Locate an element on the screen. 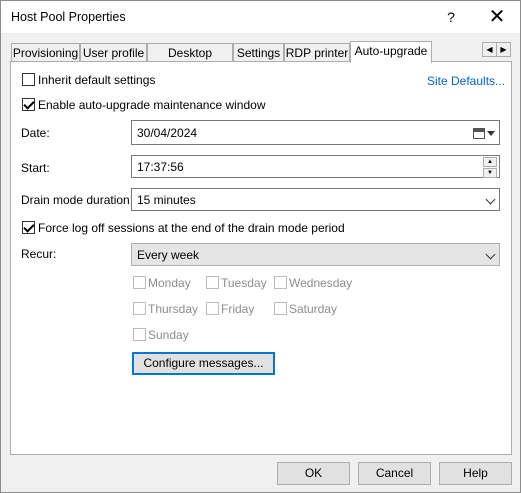  time-spinner: ▲ ▼ is located at coordinates (490, 167).